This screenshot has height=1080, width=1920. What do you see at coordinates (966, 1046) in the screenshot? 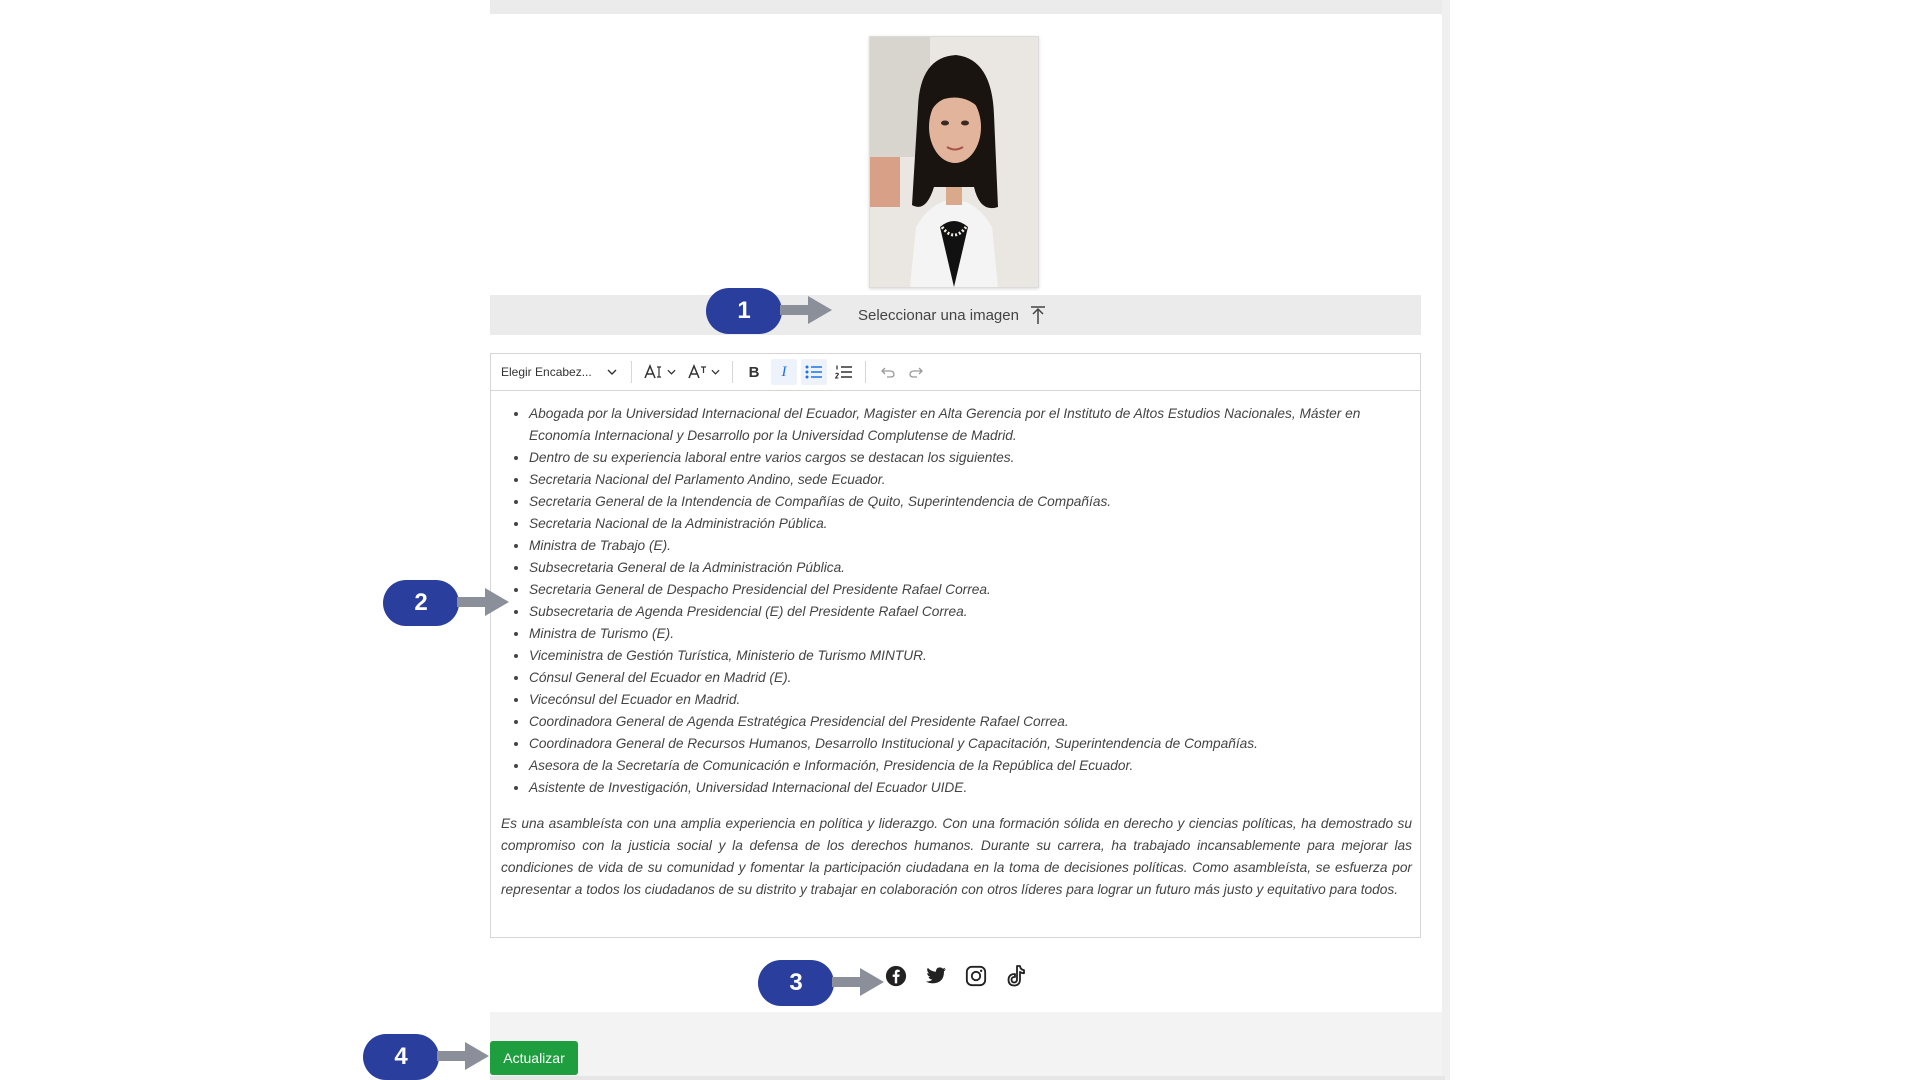
I see `footer-bar` at bounding box center [966, 1046].